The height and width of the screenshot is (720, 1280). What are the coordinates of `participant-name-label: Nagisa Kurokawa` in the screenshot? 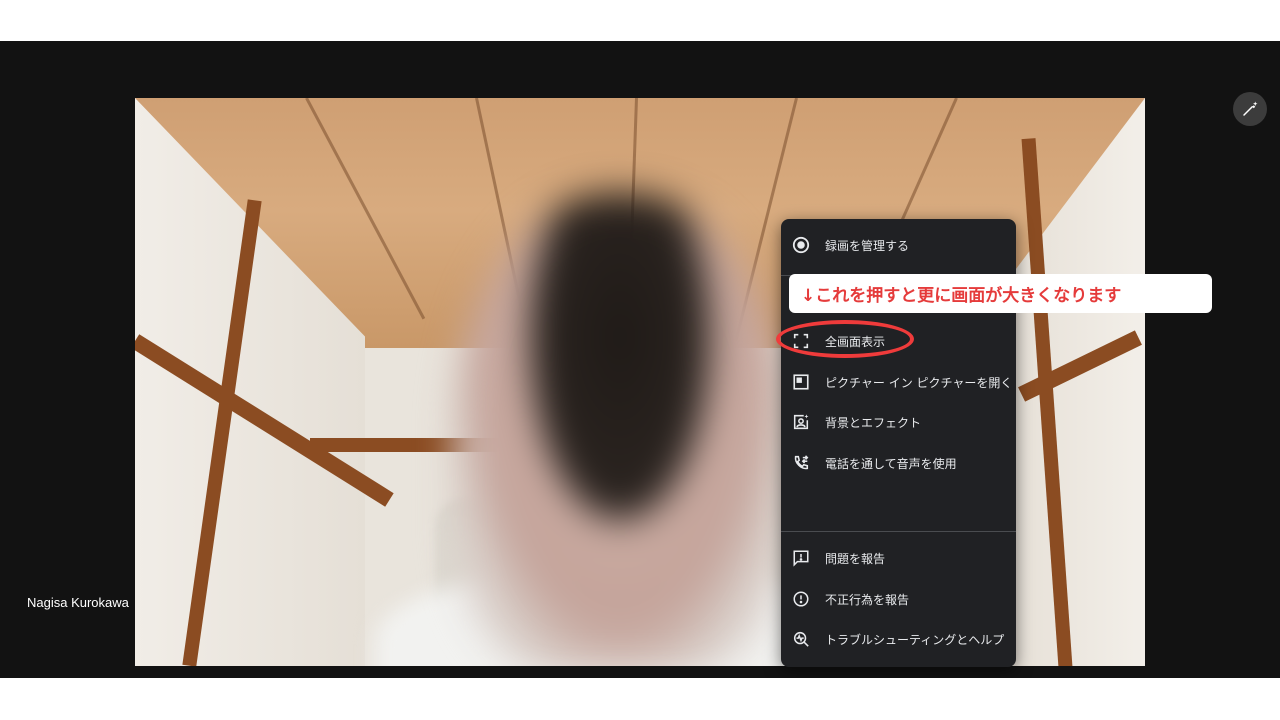 It's located at (78, 602).